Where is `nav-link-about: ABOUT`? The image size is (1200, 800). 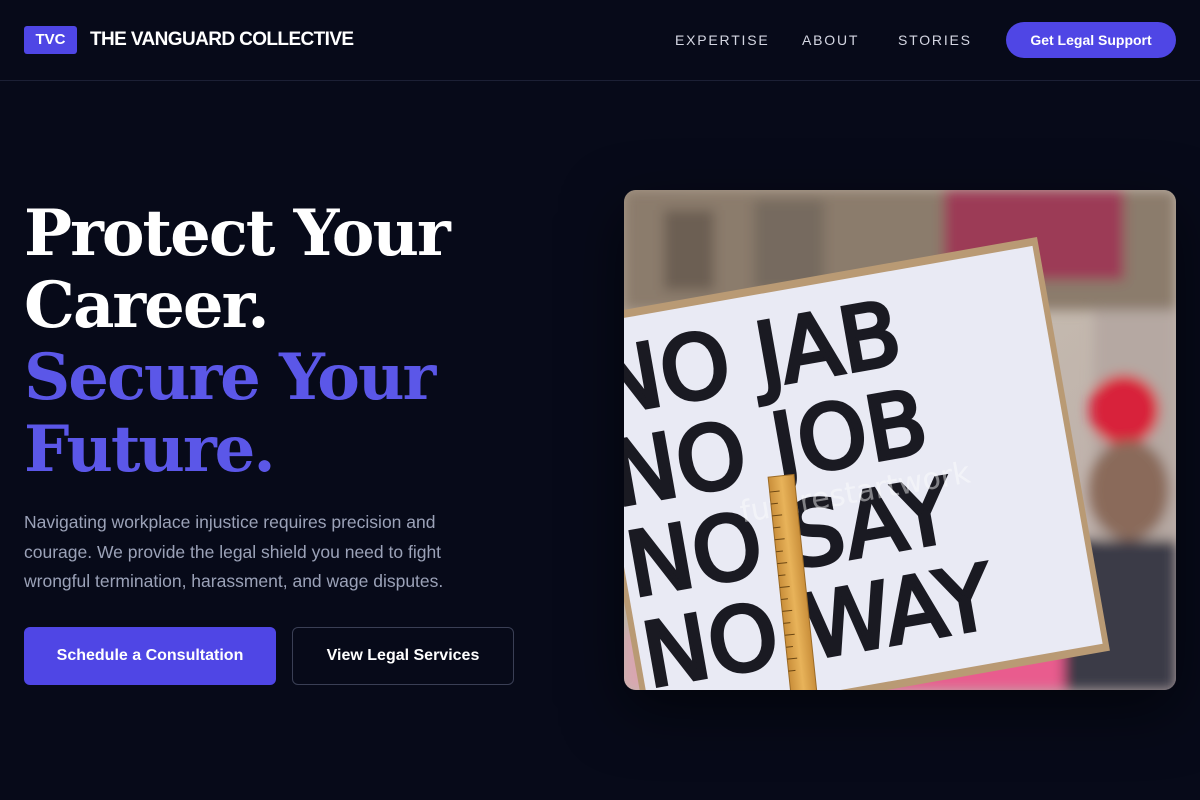
nav-link-about: ABOUT is located at coordinates (830, 40).